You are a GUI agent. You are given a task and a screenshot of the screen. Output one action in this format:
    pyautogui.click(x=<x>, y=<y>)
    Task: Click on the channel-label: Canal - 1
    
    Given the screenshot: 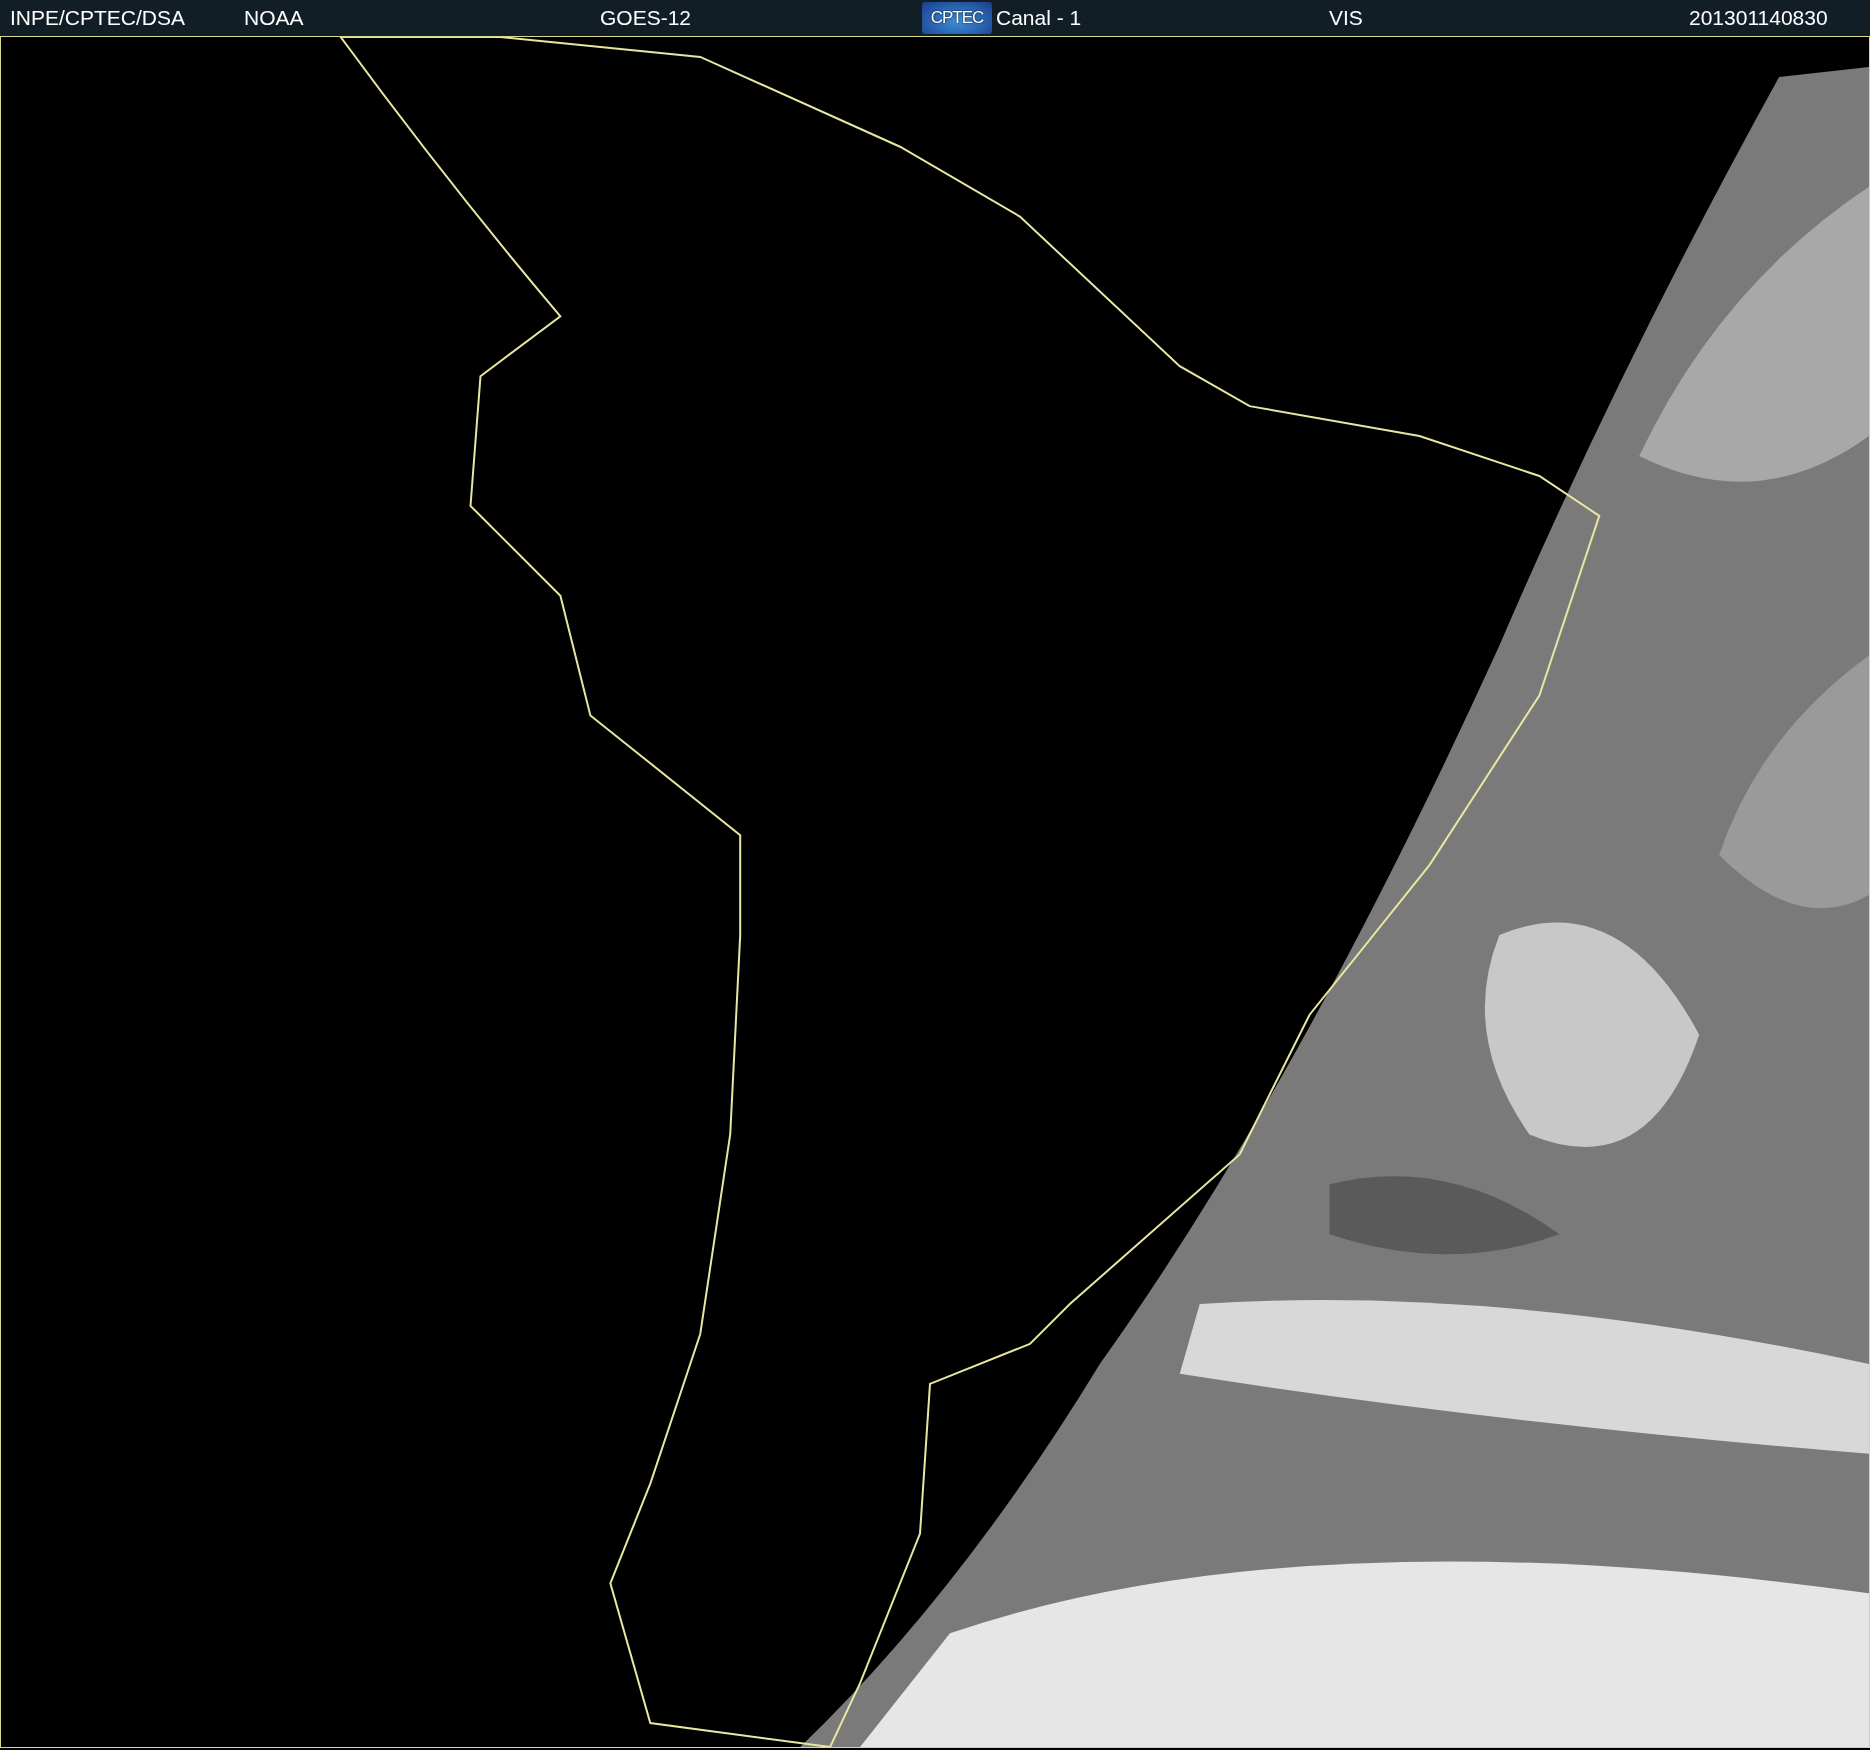 What is the action you would take?
    pyautogui.click(x=1039, y=18)
    